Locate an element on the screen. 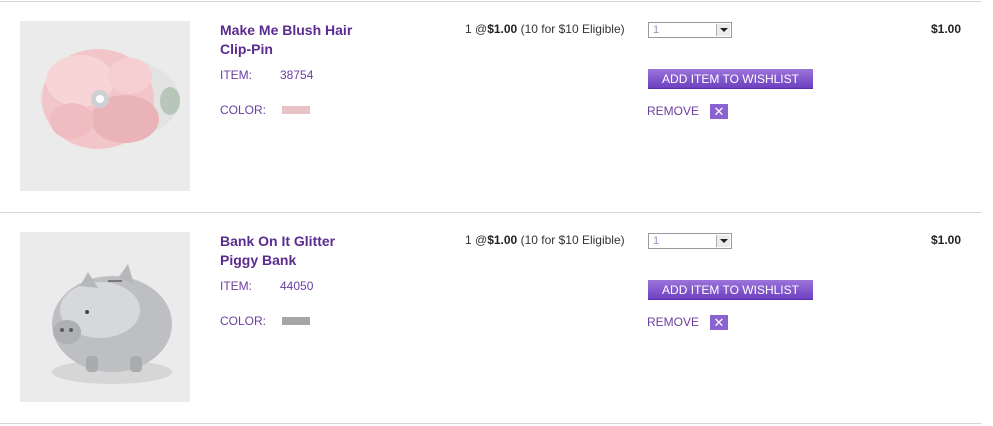 The width and height of the screenshot is (993, 426). title-line: Make Me Blush Hair is located at coordinates (310, 30).